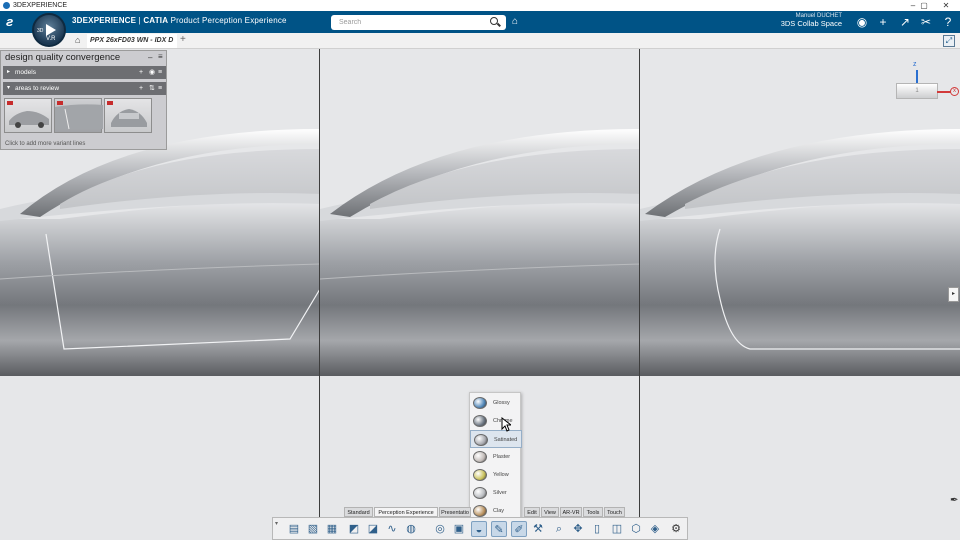 The width and height of the screenshot is (960, 540). I want to click on add-tab-button: +, so click(183, 39).